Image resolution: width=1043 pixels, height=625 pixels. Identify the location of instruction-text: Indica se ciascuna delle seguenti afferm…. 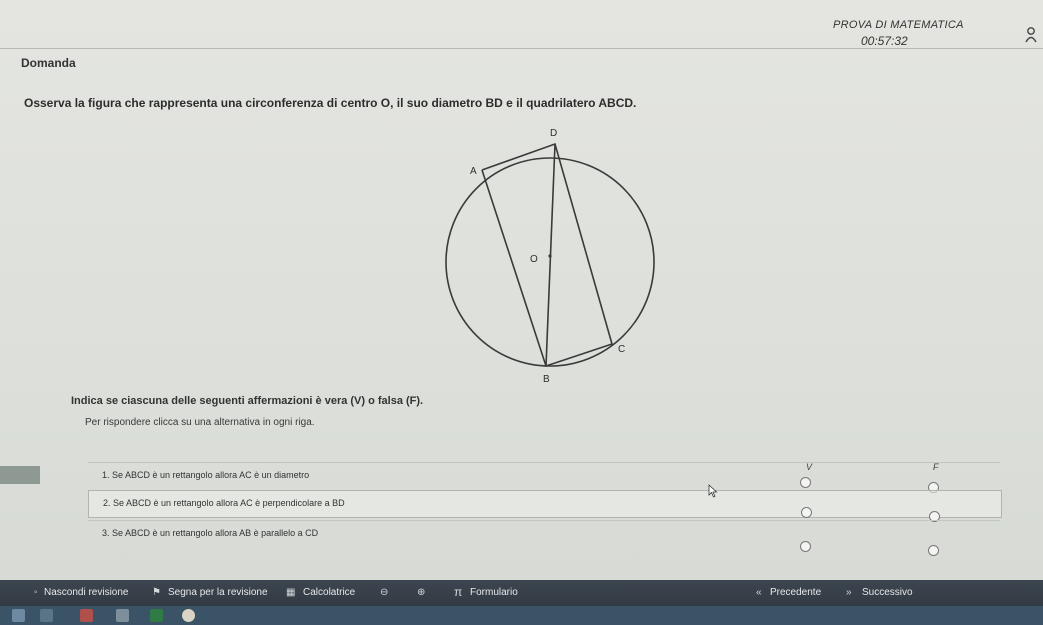
(247, 401).